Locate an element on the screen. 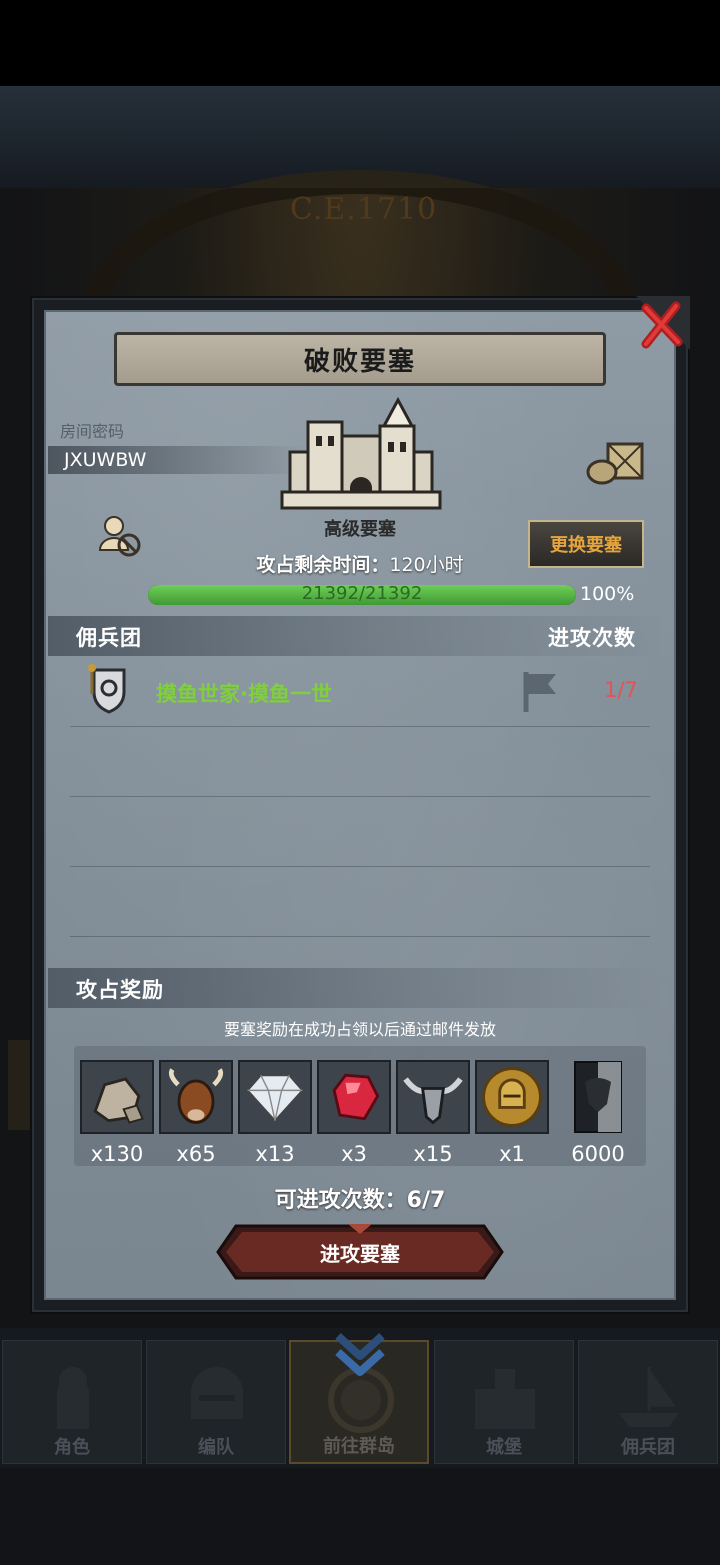  remaining-time: 攻占剩余时间：120小时 is located at coordinates (360, 563).